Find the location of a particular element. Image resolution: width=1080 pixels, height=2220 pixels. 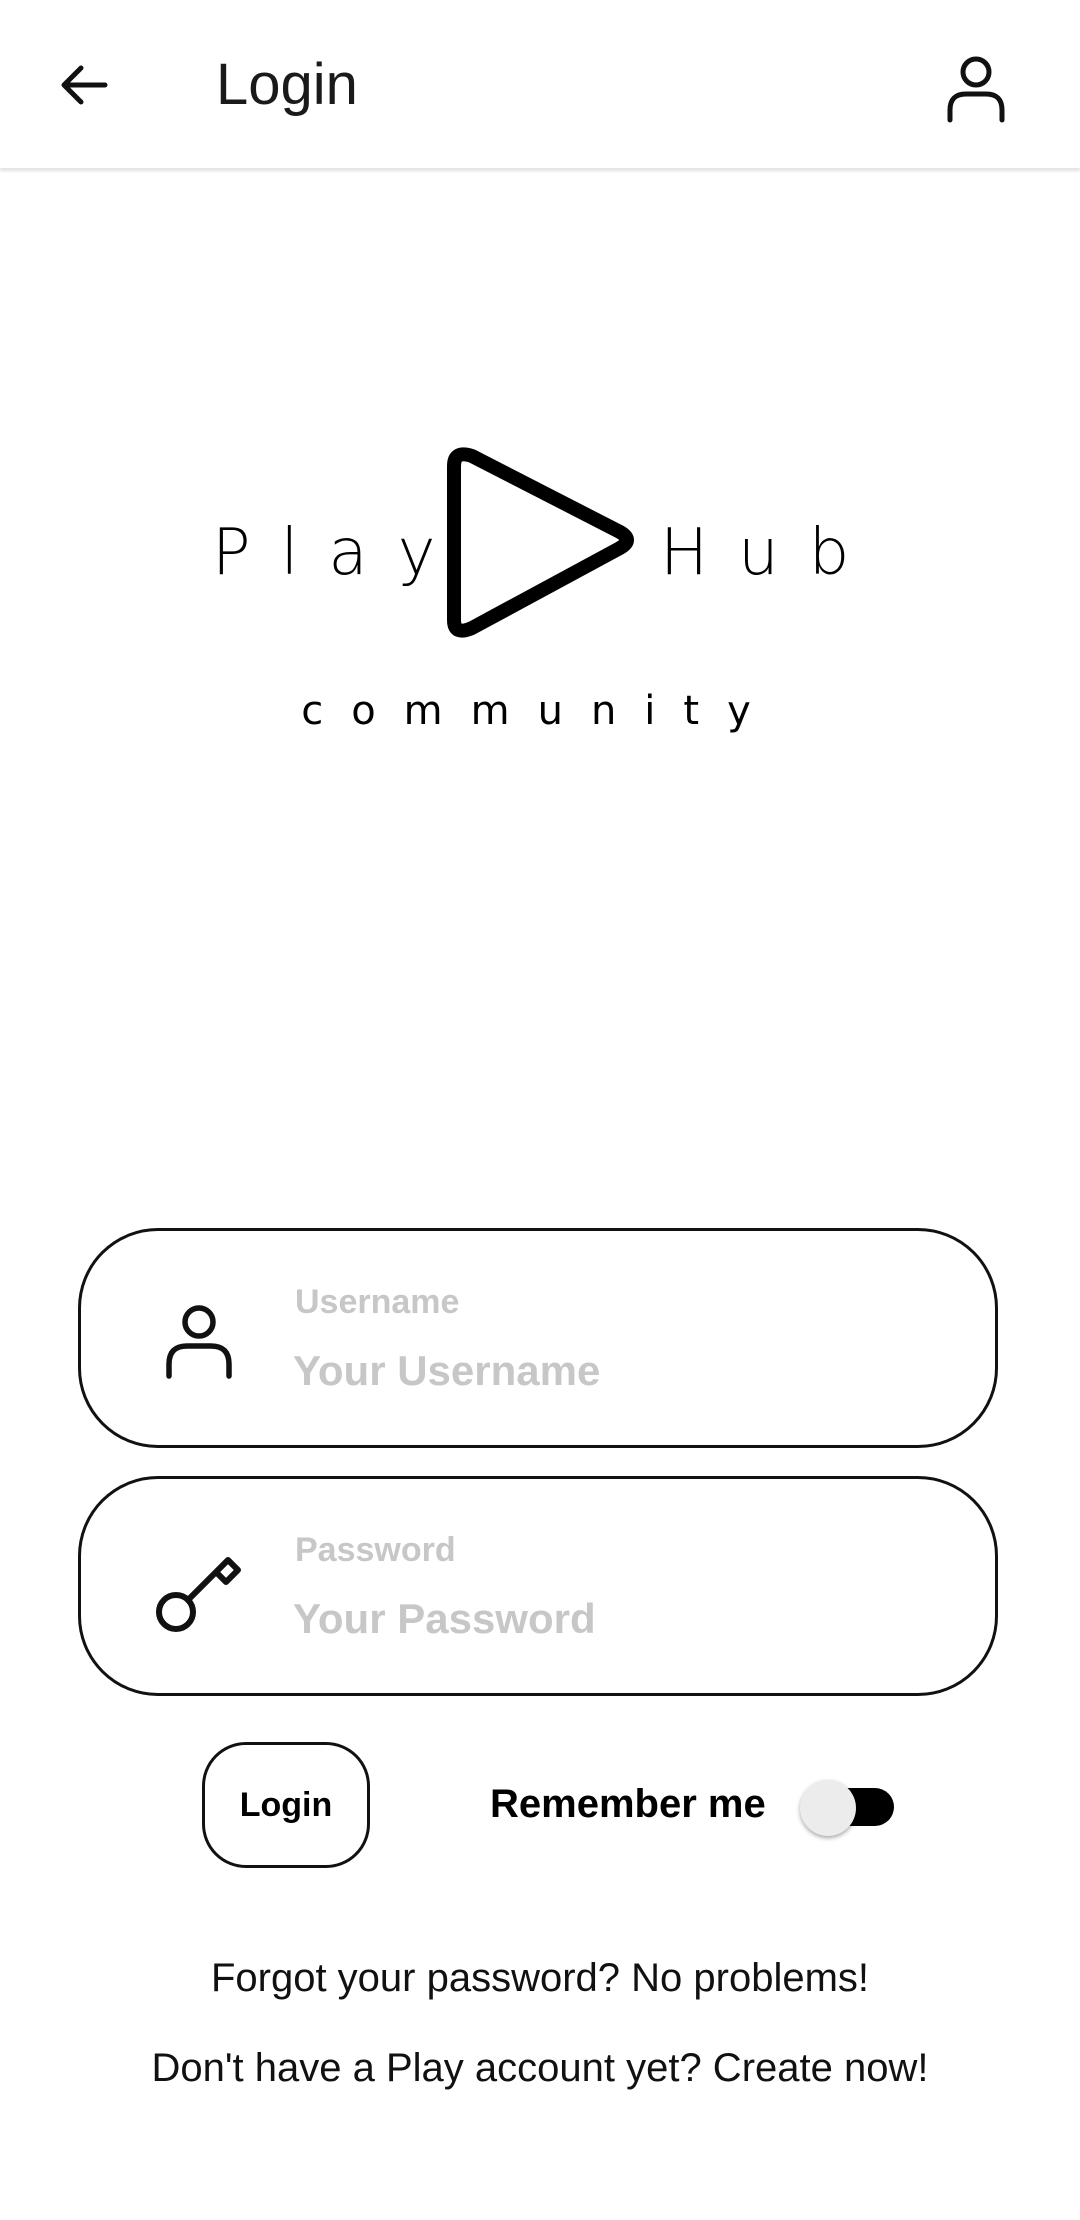

arrow-left-icon is located at coordinates (84, 85).